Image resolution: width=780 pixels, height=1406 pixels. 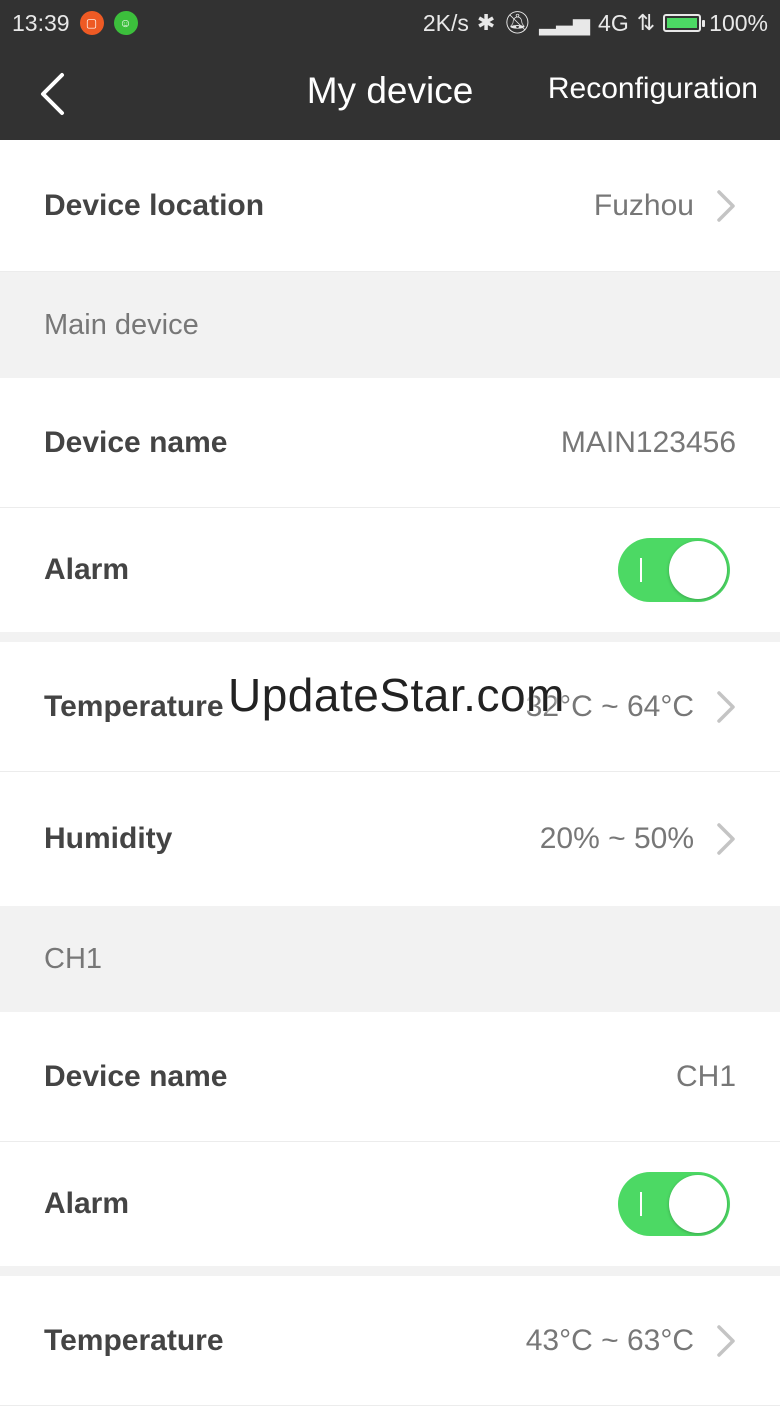 I want to click on humidity-value: 20% ~ 50%, so click(x=616, y=838).